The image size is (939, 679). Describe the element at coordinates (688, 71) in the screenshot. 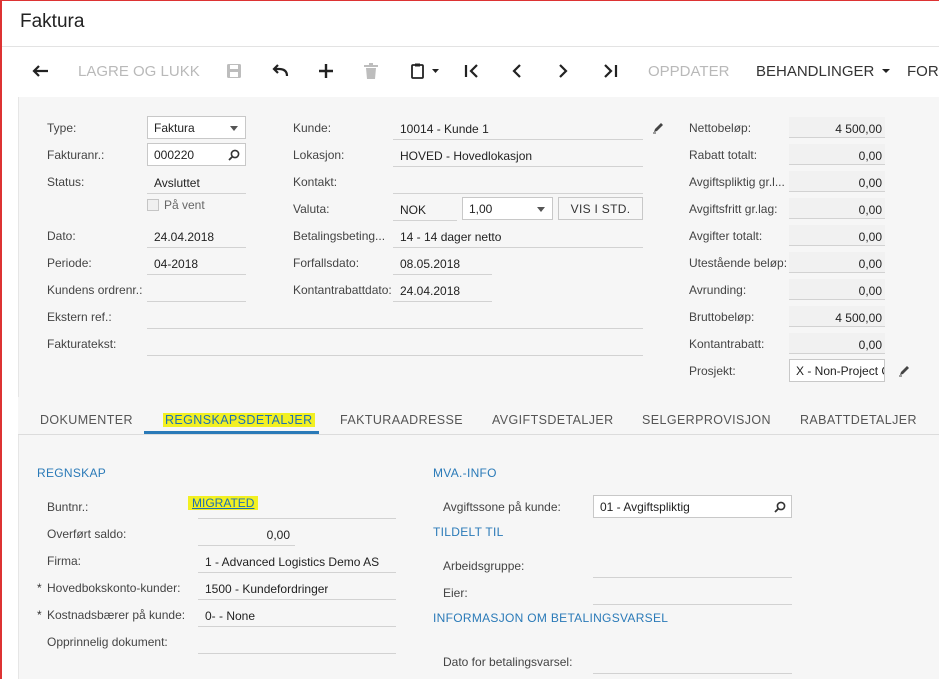

I see `update-button: OPPDATER` at that location.